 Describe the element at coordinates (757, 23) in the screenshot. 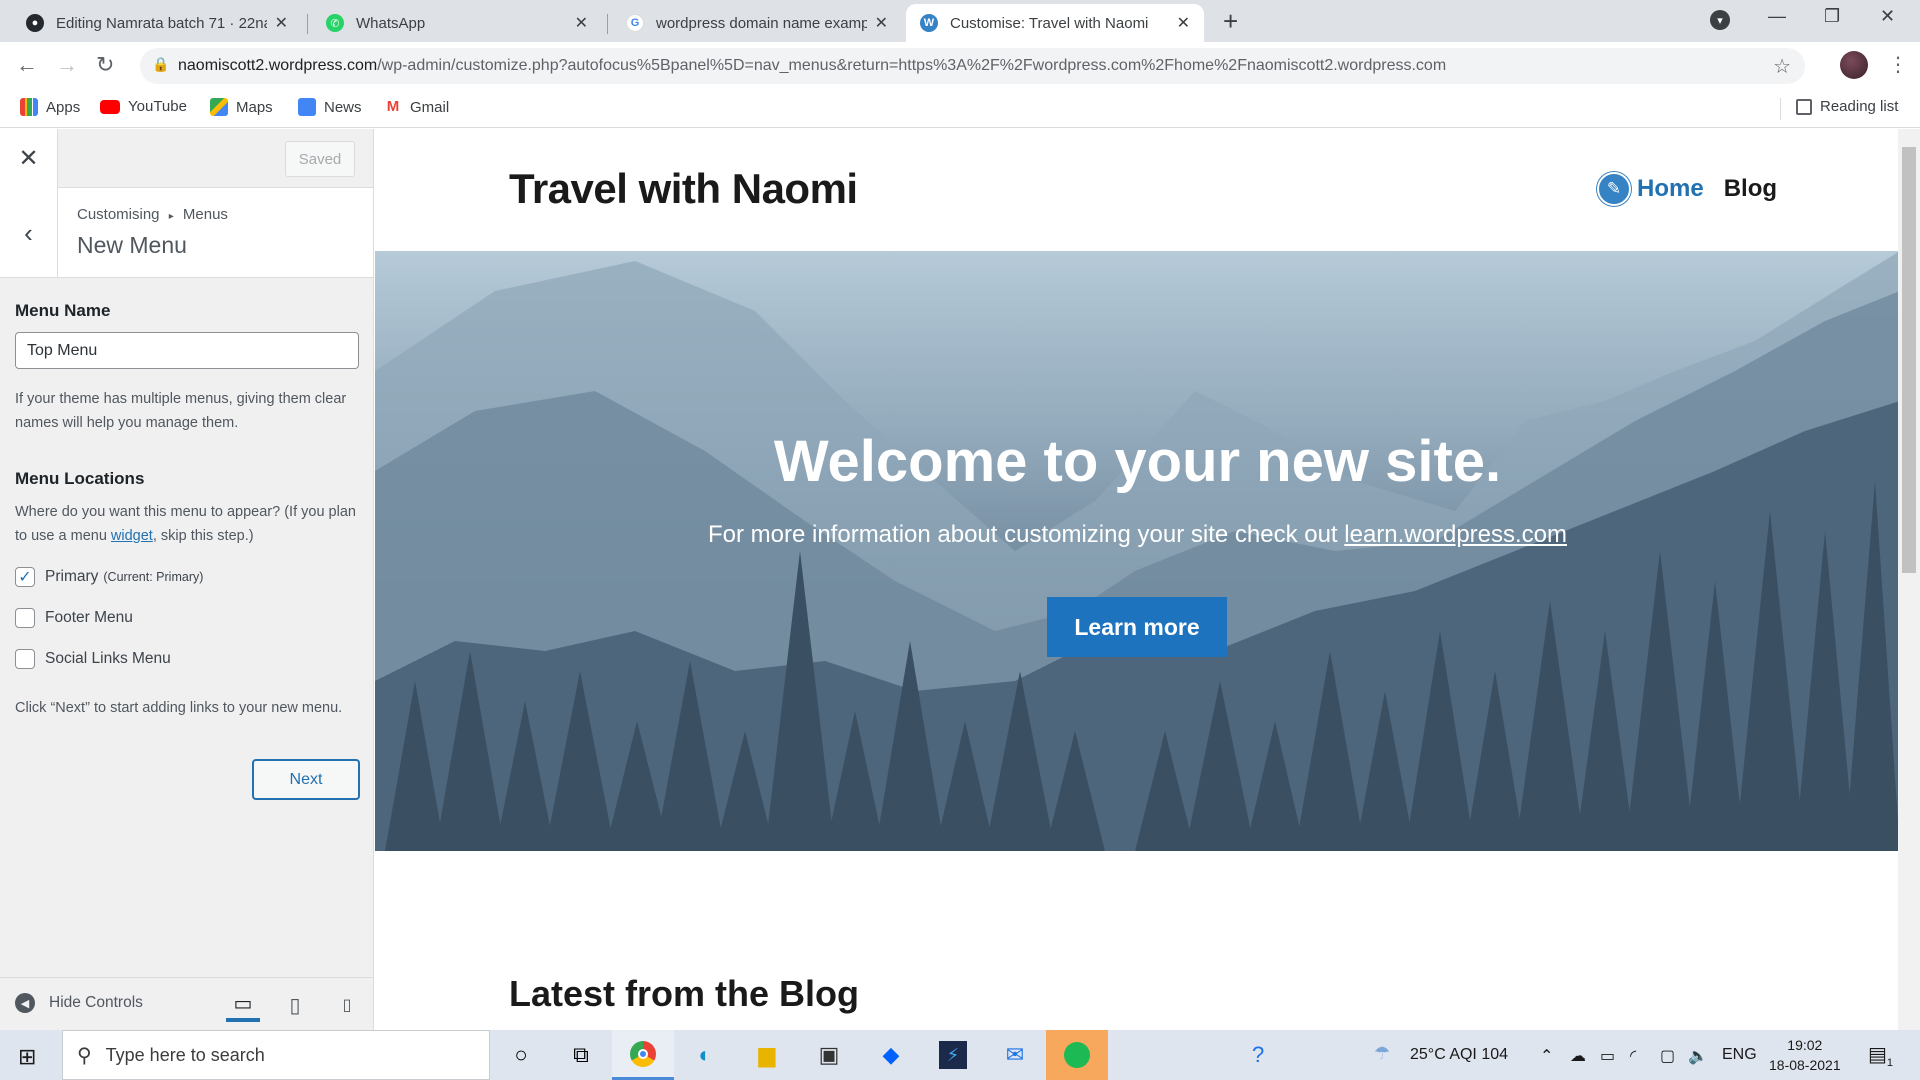

I see `browser-tab: G wordpress domain name exampl ✕` at that location.